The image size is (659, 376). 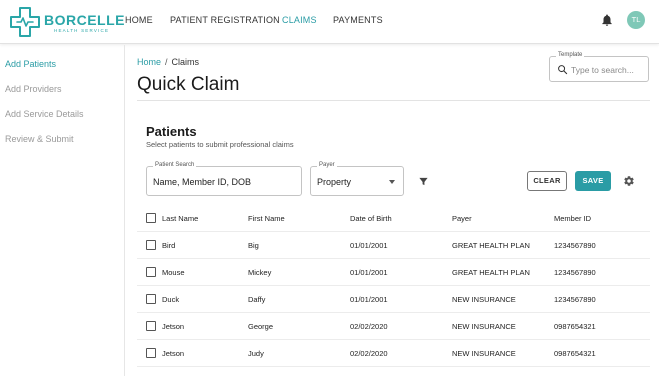 I want to click on breadcrumb-current: Claims, so click(x=185, y=62).